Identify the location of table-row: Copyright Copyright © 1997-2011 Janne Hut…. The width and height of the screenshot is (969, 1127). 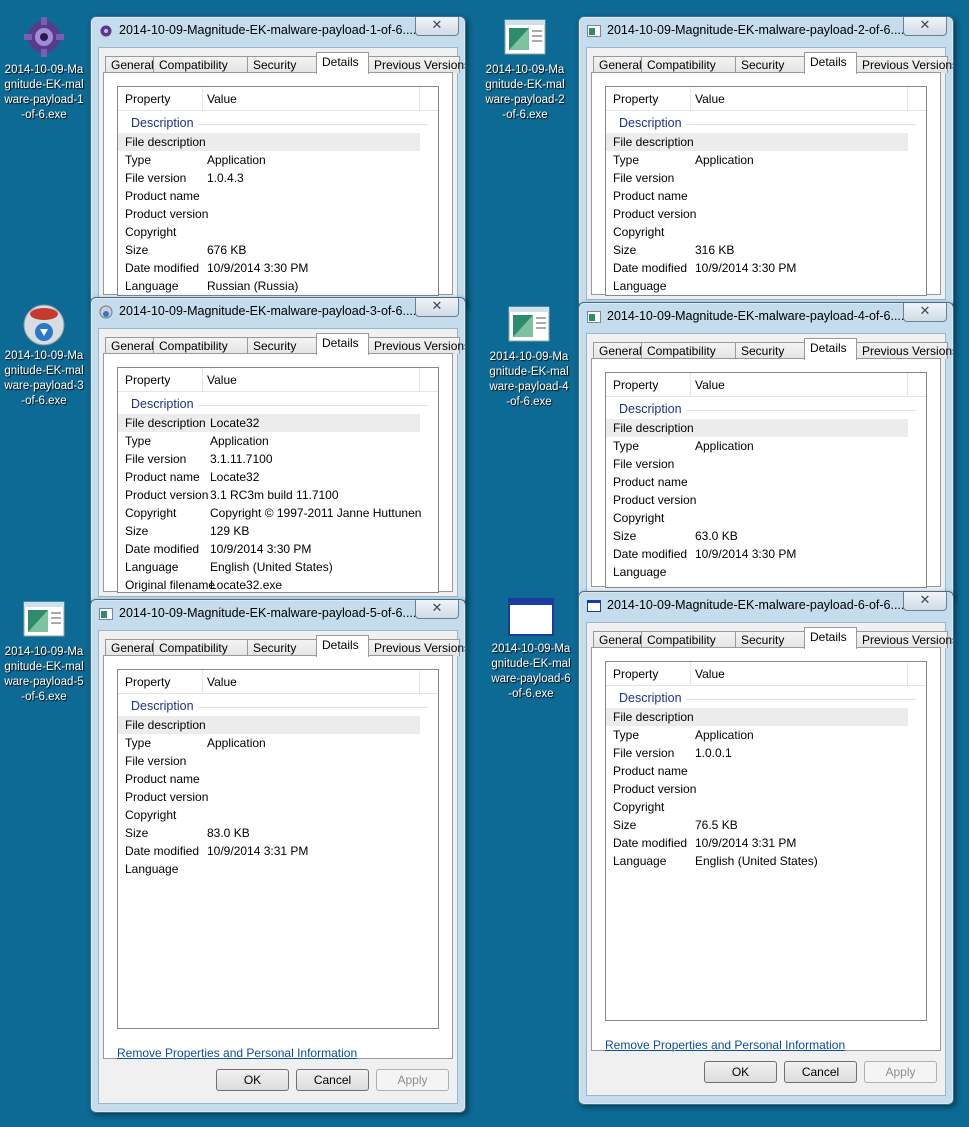
(278, 513).